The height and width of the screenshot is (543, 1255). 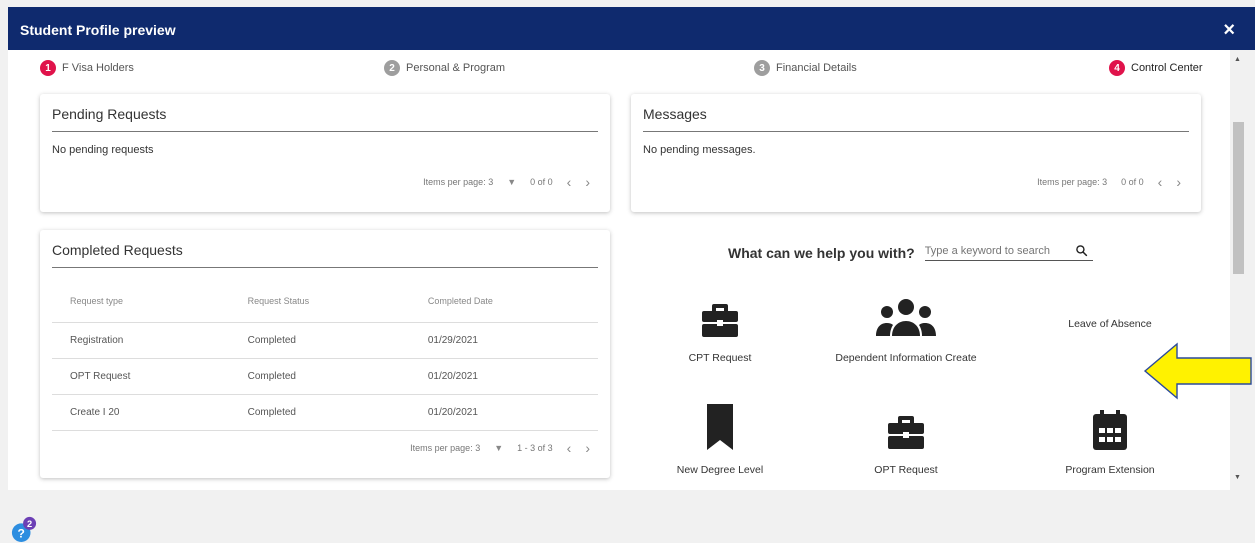 I want to click on pending-paginator: Items per page: 3 ▼ 0 of 0 ‹ ›, so click(x=506, y=182).